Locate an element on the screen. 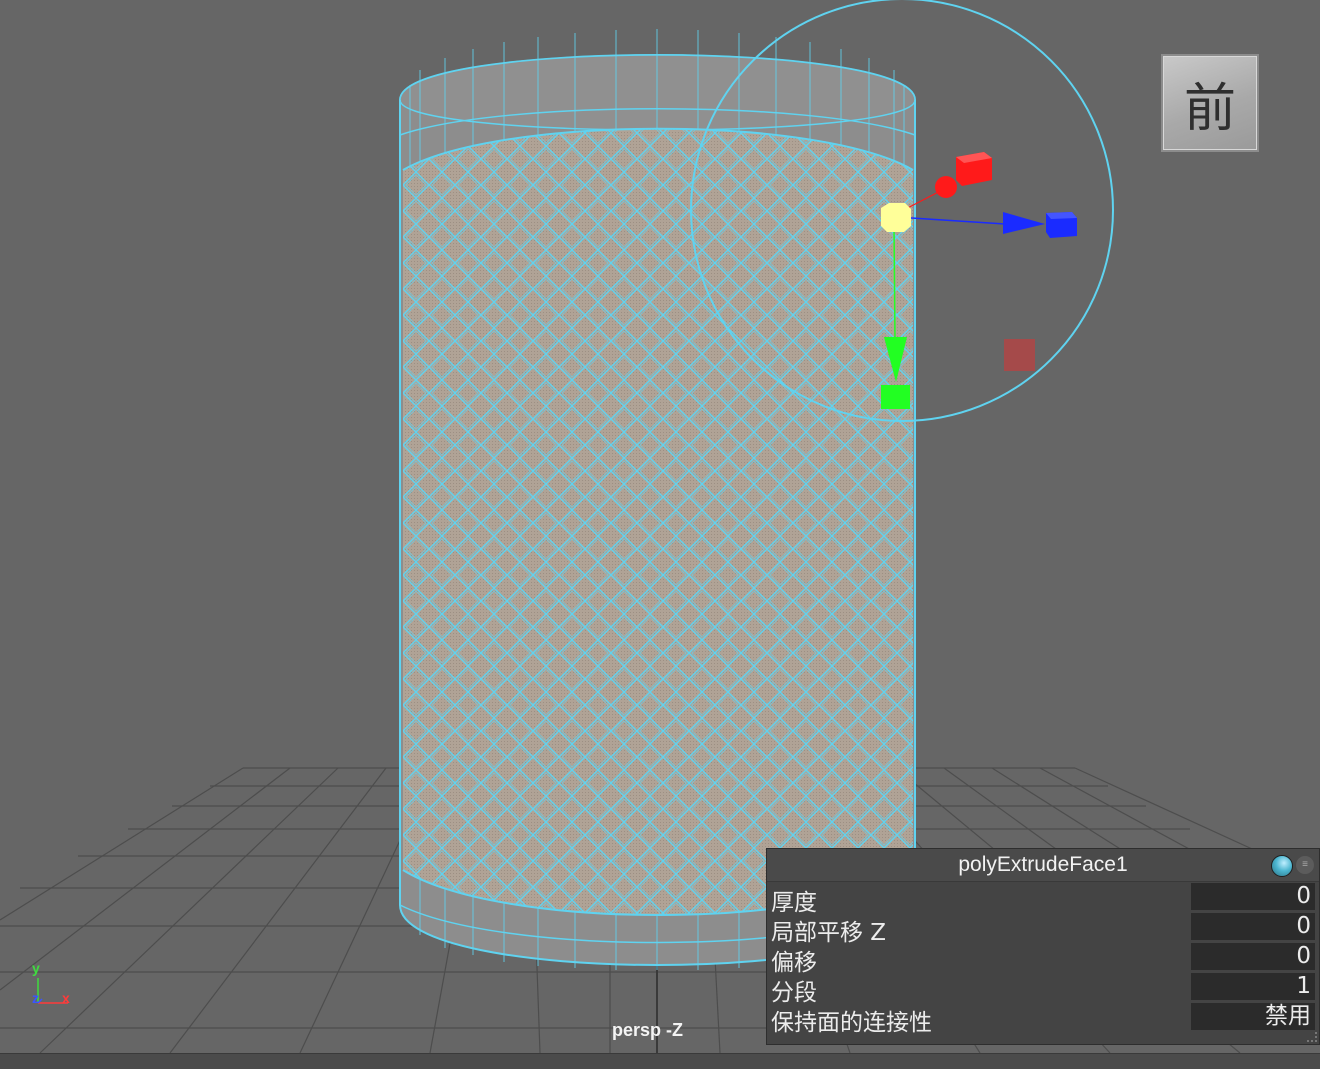 The image size is (1320, 1069). x-axis-scale-box is located at coordinates (974, 169).